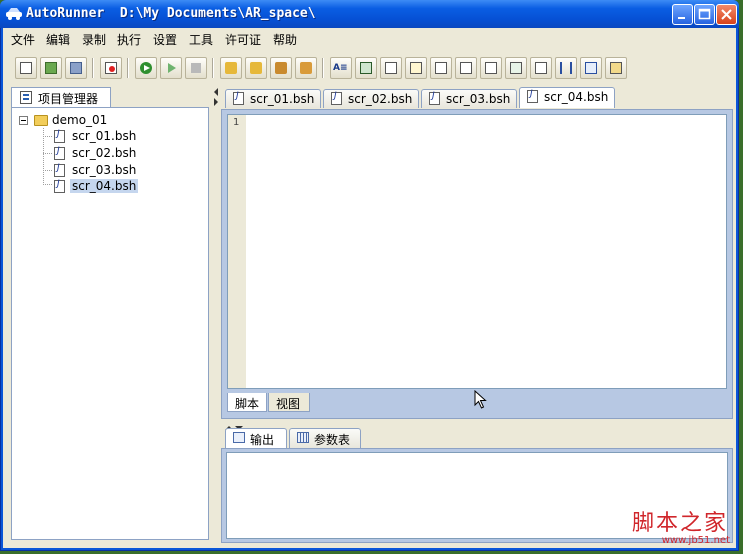 Image resolution: width=743 pixels, height=554 pixels. Describe the element at coordinates (469, 98) in the screenshot. I see `tab-scr-03: scr_03.bsh` at that location.